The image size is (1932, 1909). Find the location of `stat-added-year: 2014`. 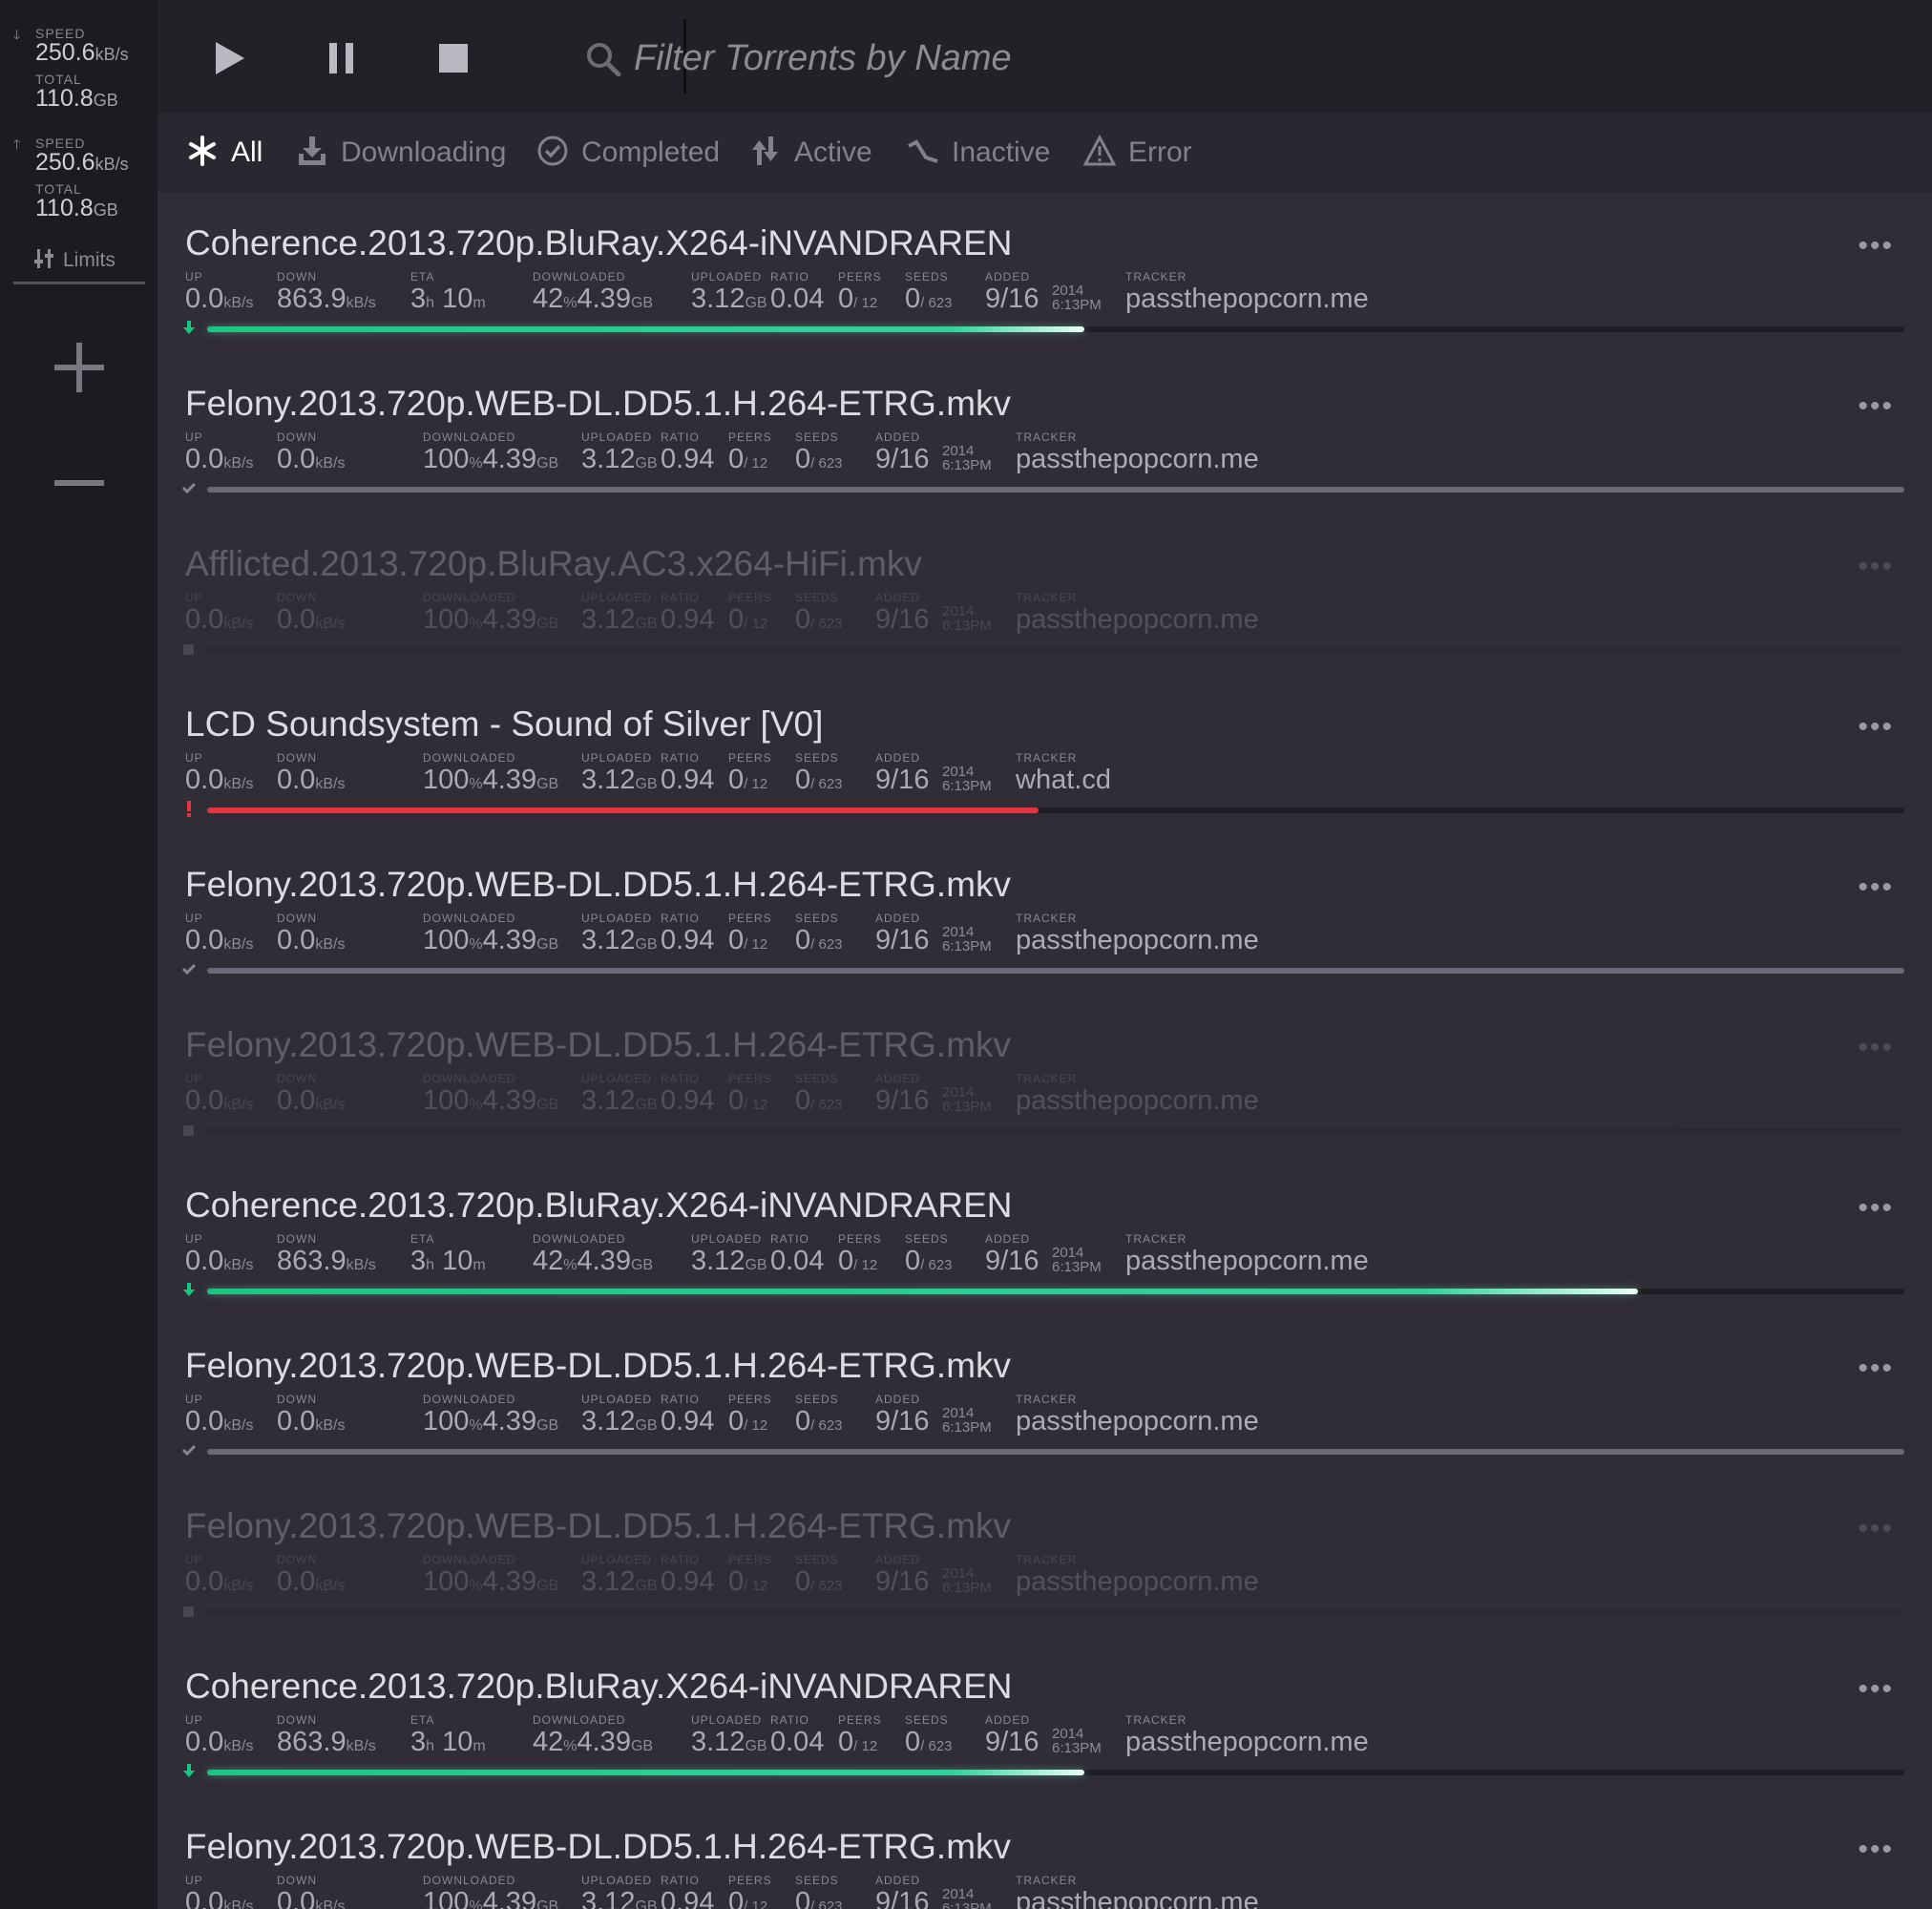

stat-added-year: 2014 is located at coordinates (1068, 1253).